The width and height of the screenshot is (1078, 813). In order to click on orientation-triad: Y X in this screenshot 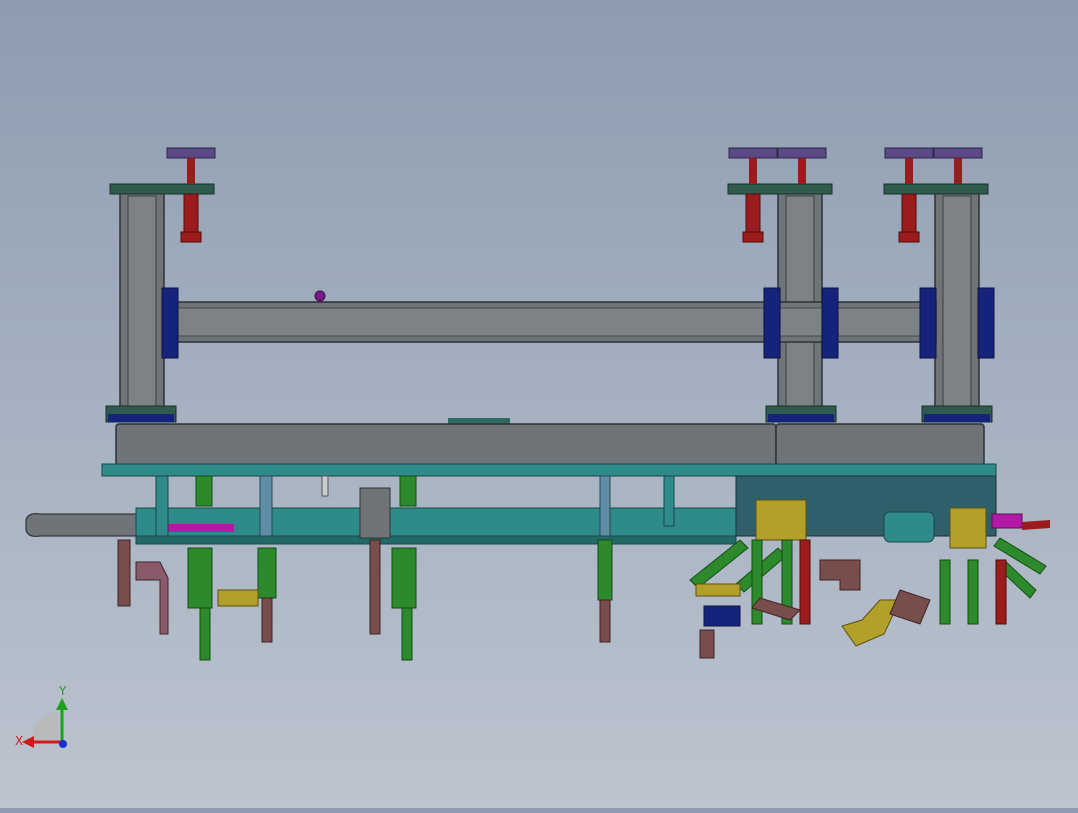, I will do `click(41, 716)`.